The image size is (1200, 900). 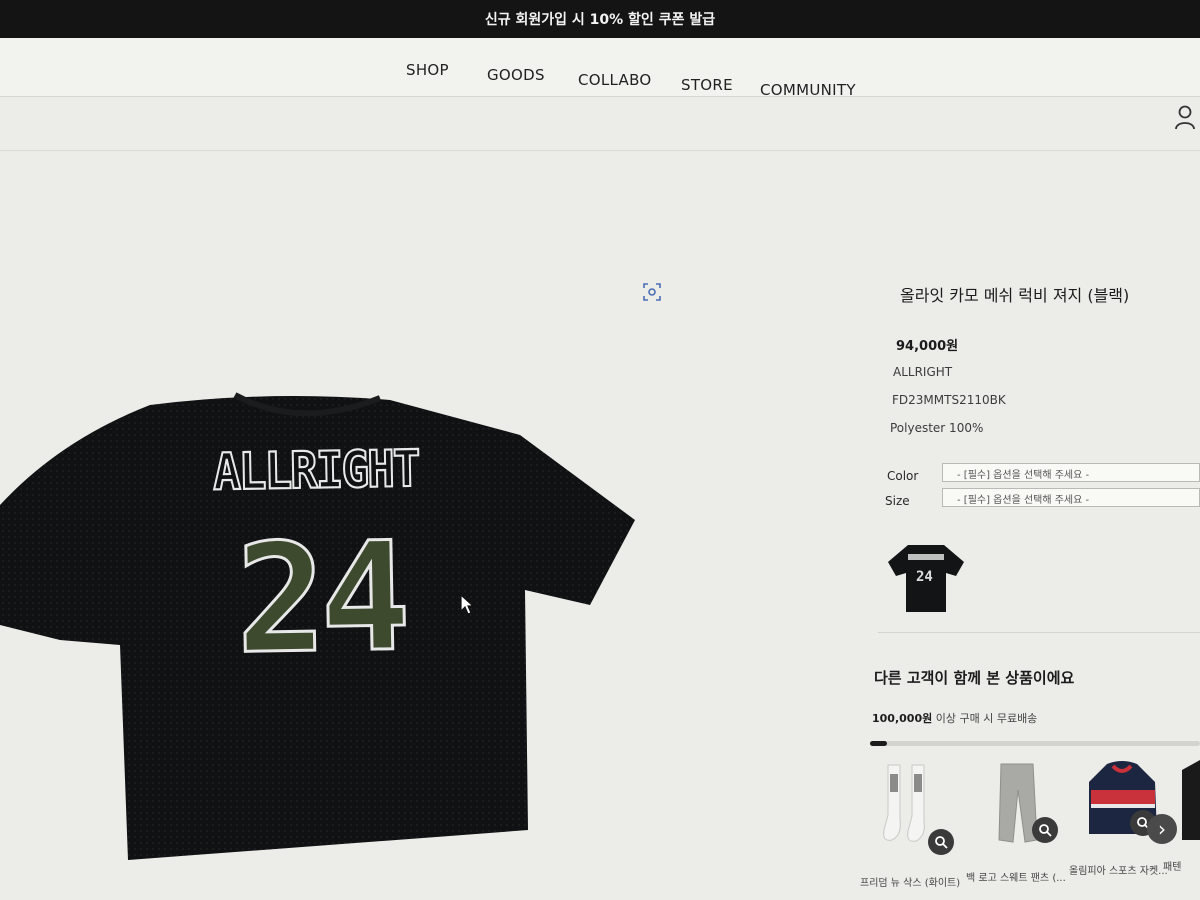 I want to click on nav-item-collabo: COLLABO, so click(x=615, y=80).